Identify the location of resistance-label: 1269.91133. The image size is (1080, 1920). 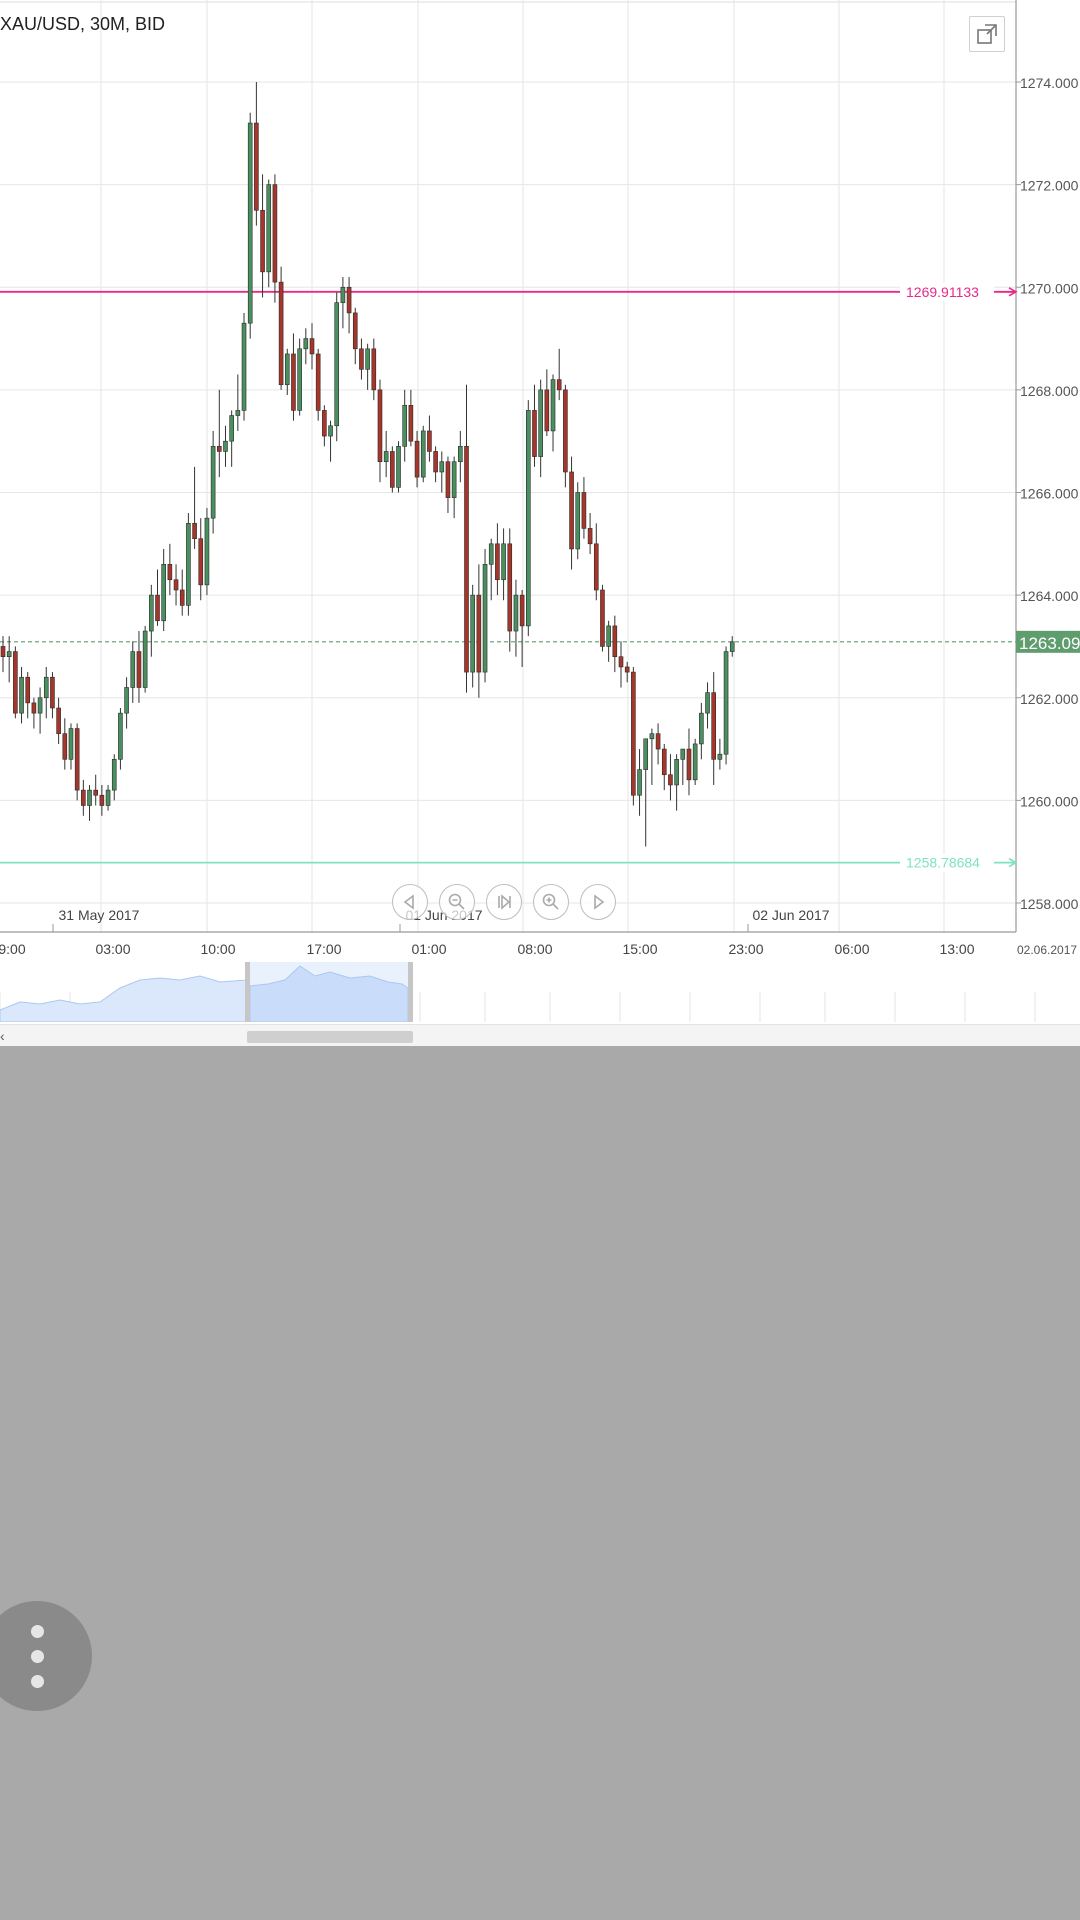
(942, 292).